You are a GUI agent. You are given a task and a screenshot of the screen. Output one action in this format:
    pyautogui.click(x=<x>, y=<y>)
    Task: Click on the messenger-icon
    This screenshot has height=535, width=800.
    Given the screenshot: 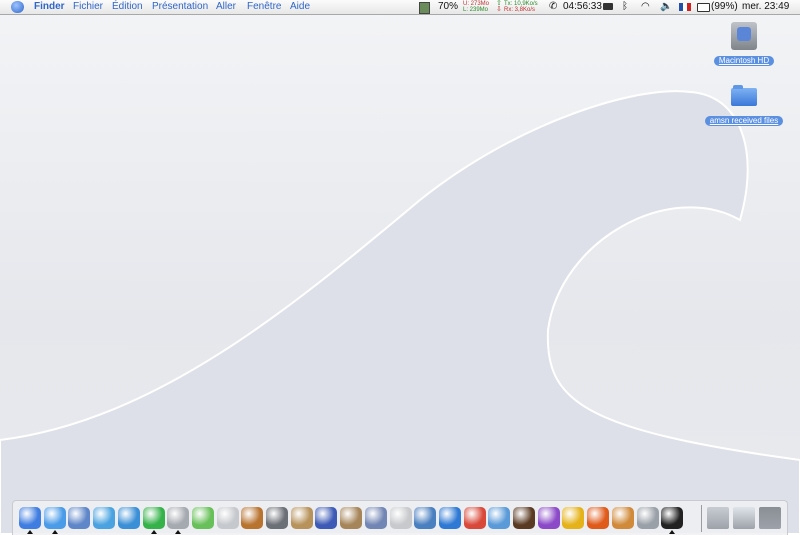 What is the action you would take?
    pyautogui.click(x=104, y=518)
    